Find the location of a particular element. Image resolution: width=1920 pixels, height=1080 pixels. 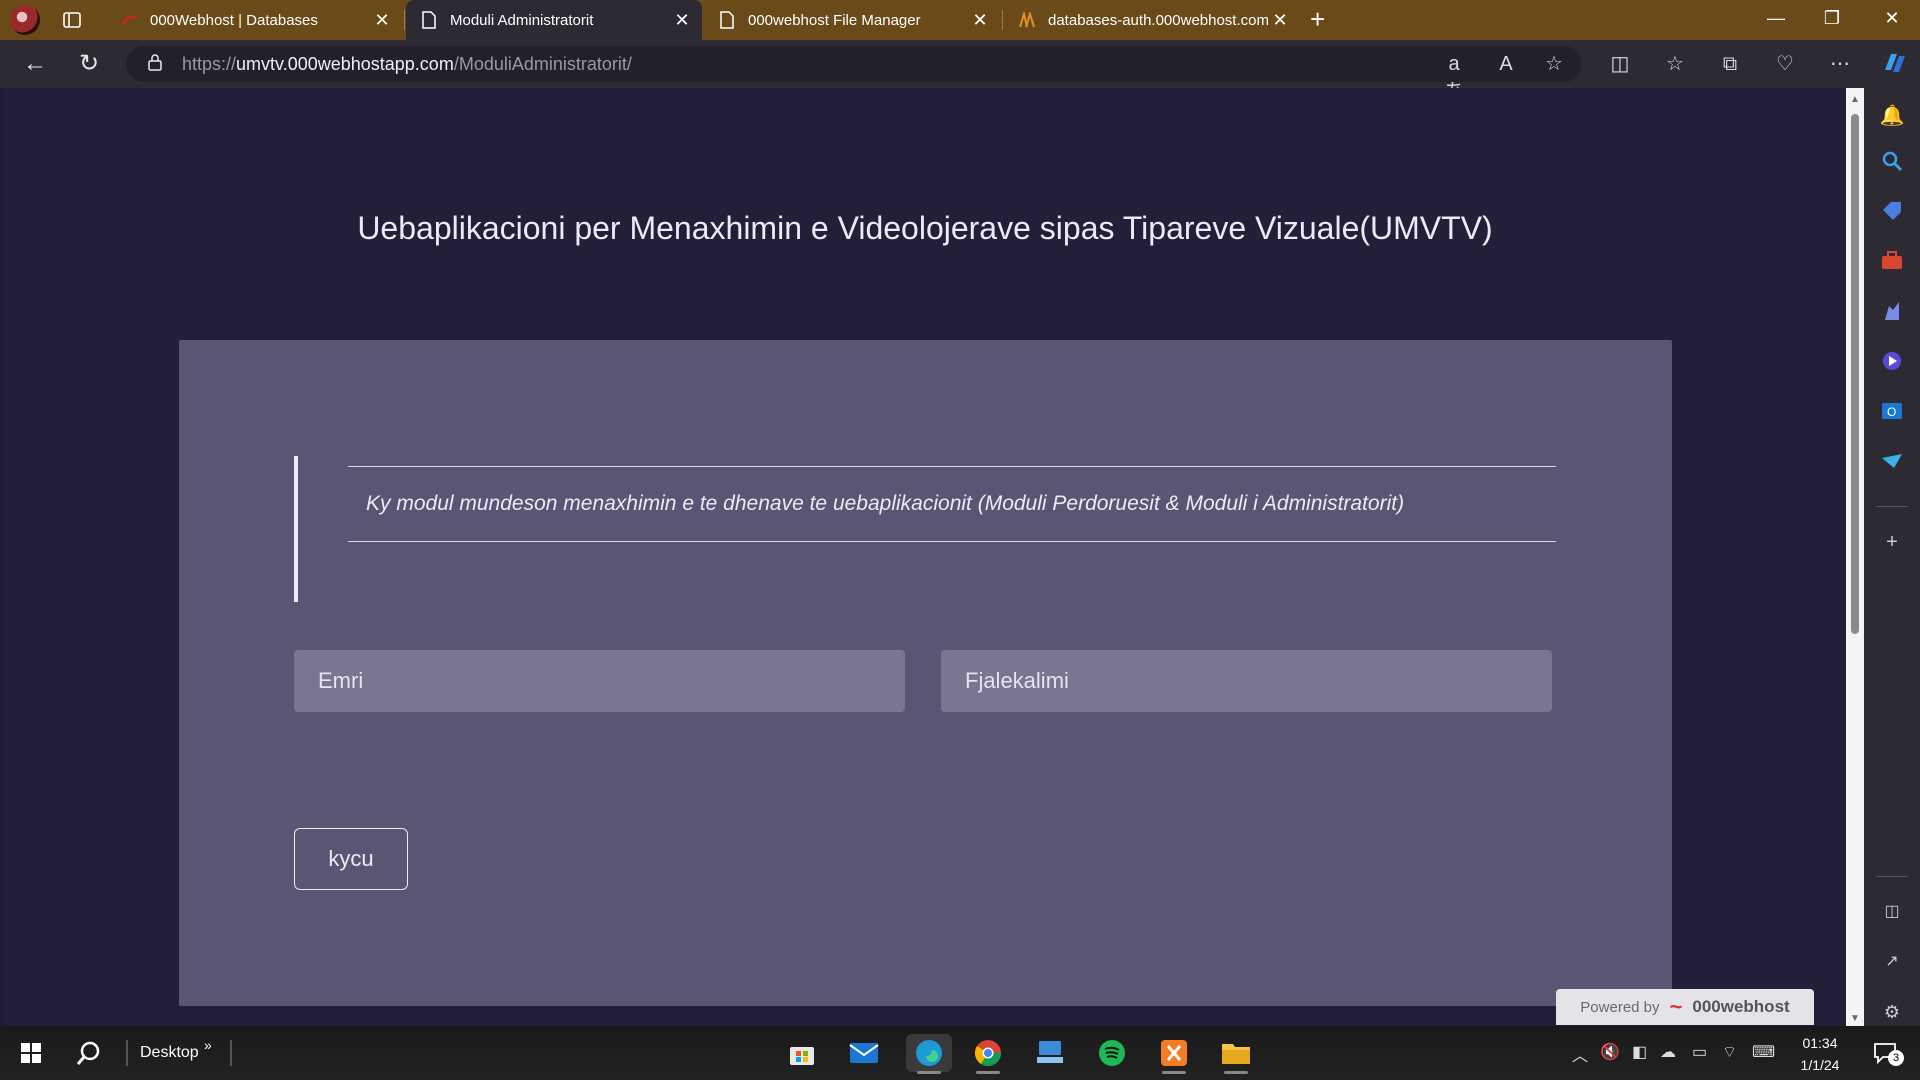

login-button: kycu is located at coordinates (351, 859).